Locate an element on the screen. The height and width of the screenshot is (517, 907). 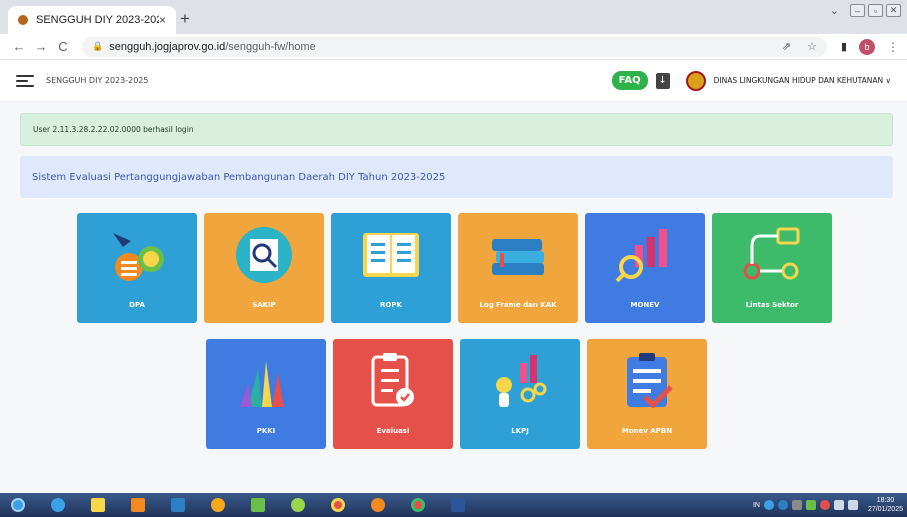
taskbar-ie-icon is located at coordinates (58, 505).